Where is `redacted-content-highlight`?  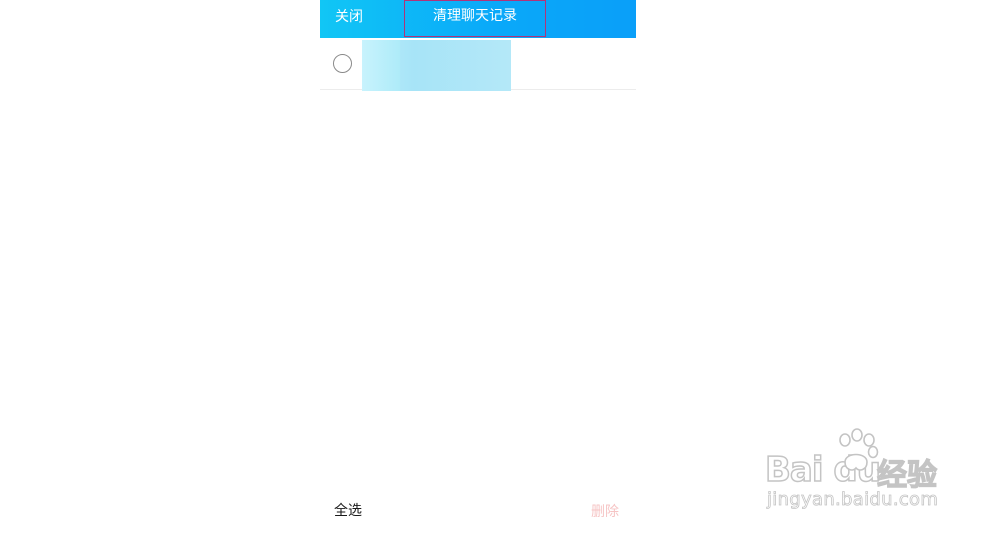
redacted-content-highlight is located at coordinates (381, 65).